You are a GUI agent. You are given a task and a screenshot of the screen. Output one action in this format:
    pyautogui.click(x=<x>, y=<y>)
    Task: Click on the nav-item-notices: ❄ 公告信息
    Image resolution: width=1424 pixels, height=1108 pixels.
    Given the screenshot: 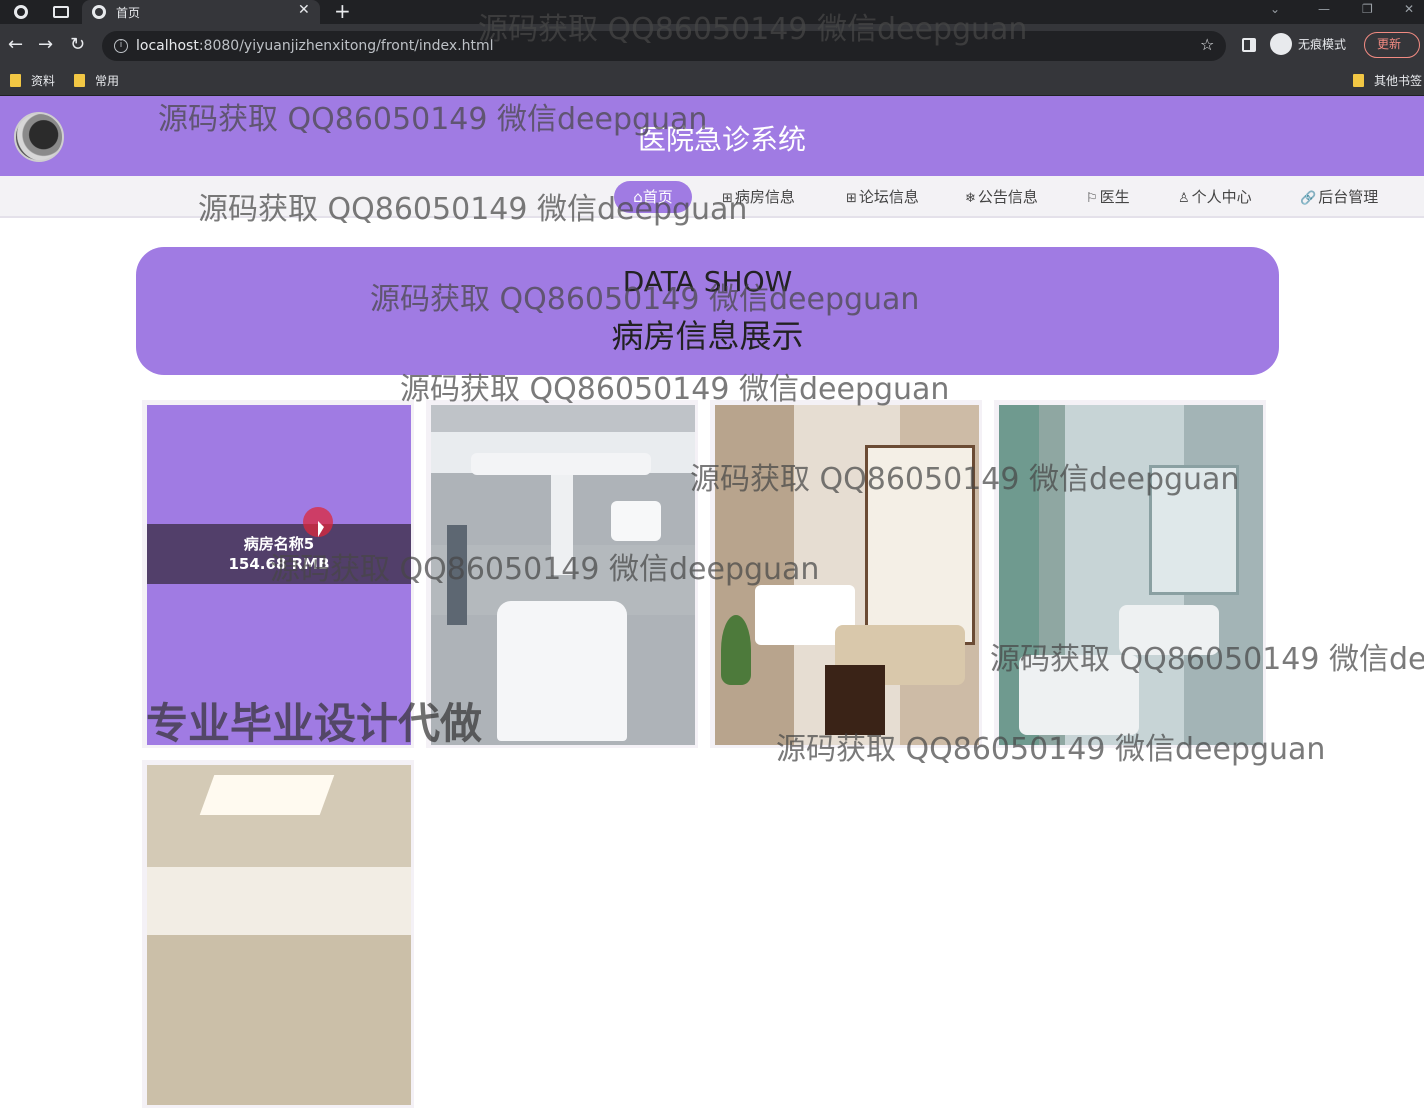 What is the action you would take?
    pyautogui.click(x=1001, y=196)
    